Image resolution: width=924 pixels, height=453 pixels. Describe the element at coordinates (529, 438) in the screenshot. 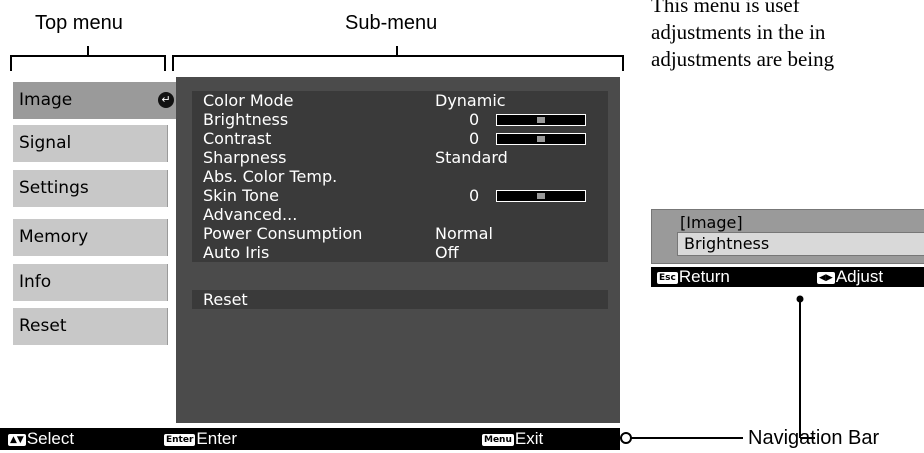

I see `nav-exit-label: Exit` at that location.